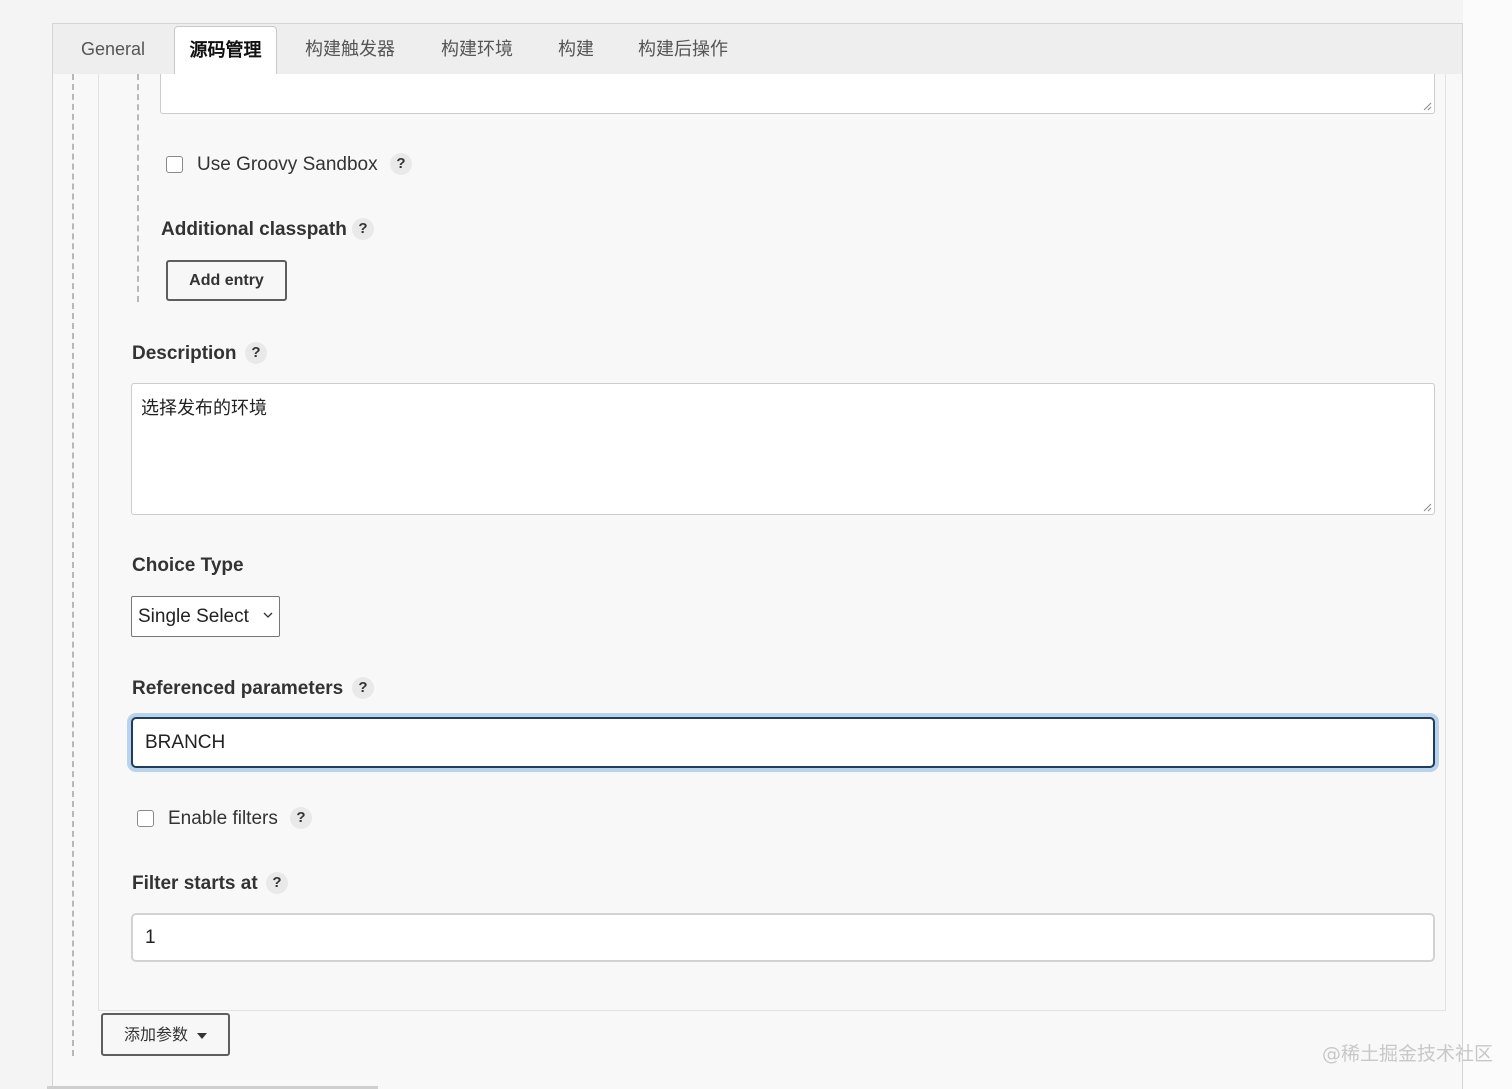 The height and width of the screenshot is (1089, 1512). Describe the element at coordinates (185, 742) in the screenshot. I see `referenced-parameters-value: BRANCH` at that location.